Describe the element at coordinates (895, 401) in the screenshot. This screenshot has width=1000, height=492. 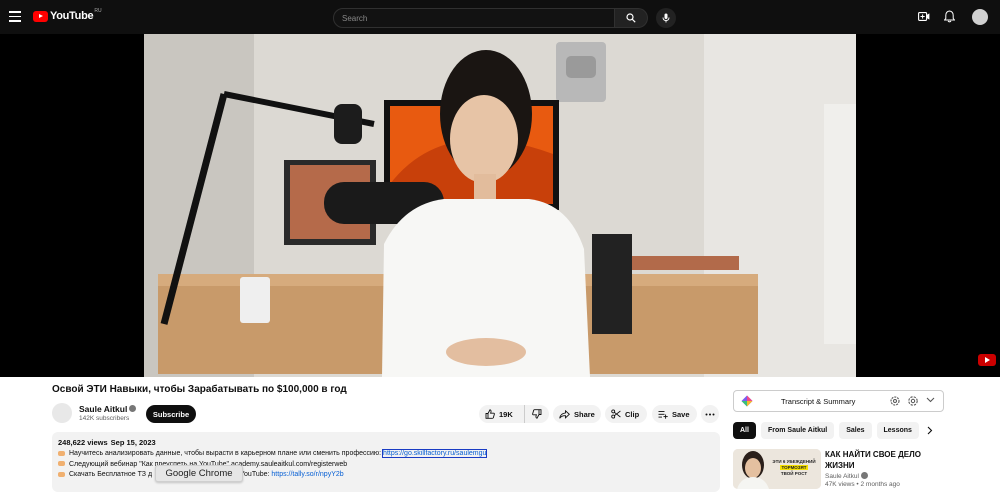
I see `ai-settings-icon` at that location.